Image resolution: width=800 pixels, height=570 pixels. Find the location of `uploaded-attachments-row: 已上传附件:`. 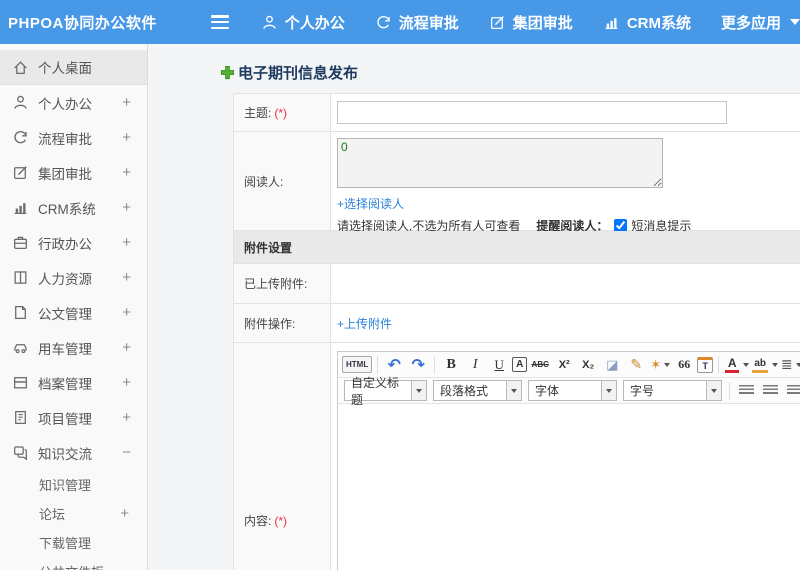

uploaded-attachments-row: 已上传附件: is located at coordinates (517, 284).